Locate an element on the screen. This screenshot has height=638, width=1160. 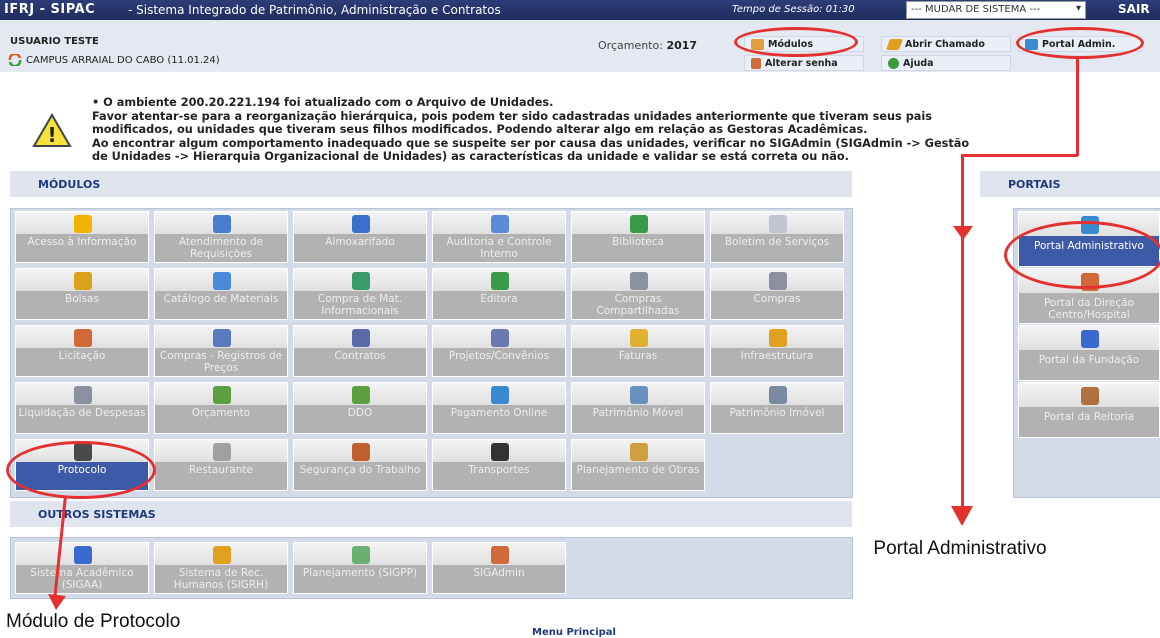
module-tile: Catálogo de Materiais is located at coordinates (221, 294).